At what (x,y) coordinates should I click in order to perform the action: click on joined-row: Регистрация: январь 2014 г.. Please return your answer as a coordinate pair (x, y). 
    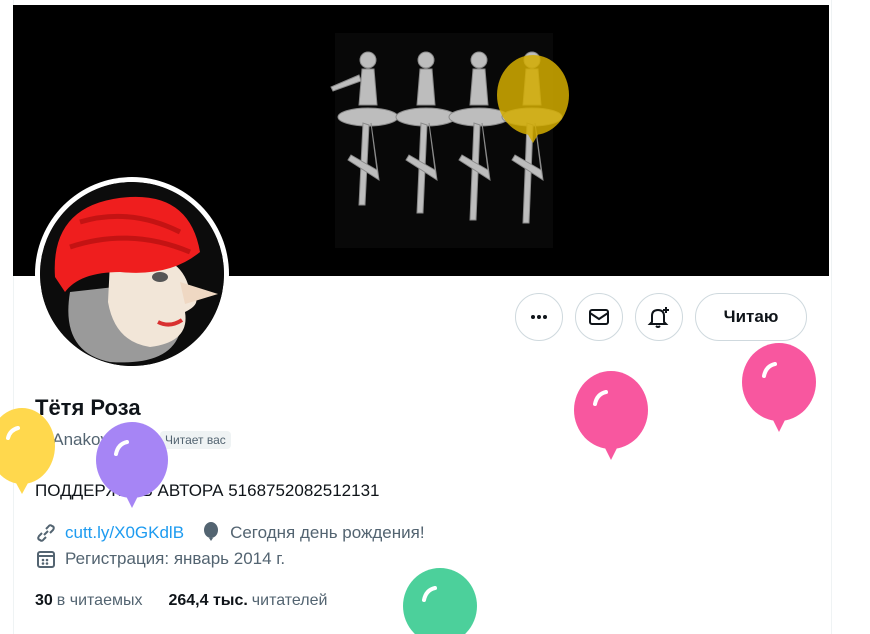
    Looking at the image, I should click on (160, 559).